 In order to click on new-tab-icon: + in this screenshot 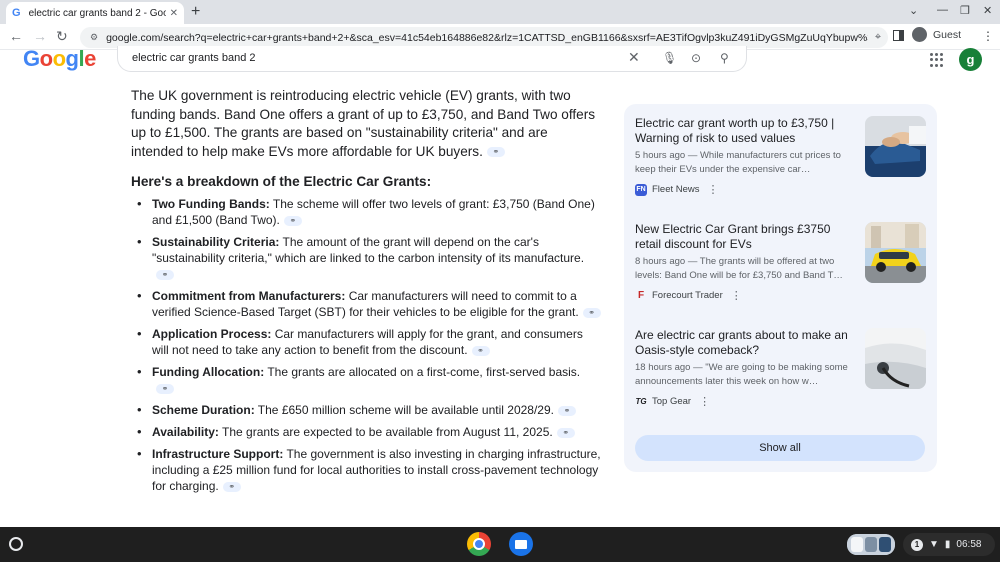, I will do `click(195, 12)`.